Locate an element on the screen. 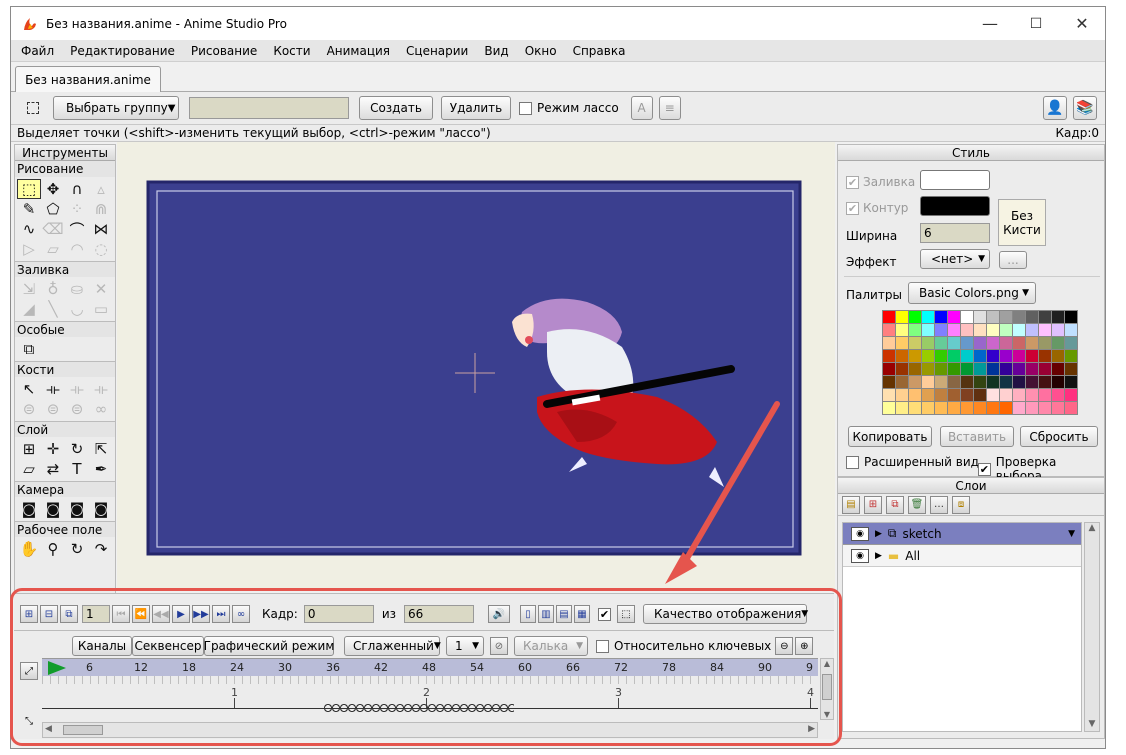  create-shape-tool-icon: ♁ is located at coordinates (53, 289).